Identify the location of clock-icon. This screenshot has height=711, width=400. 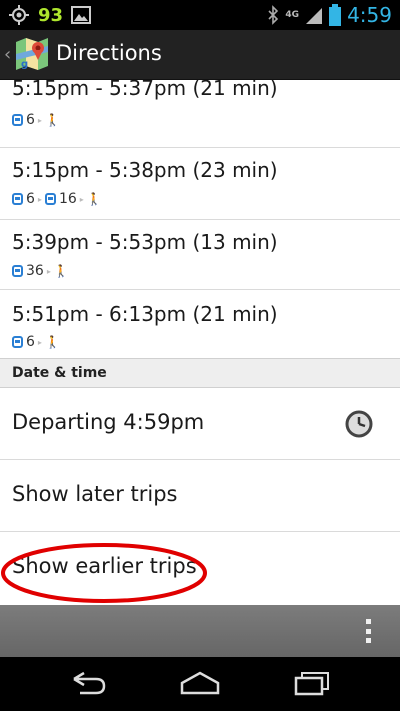
(359, 424).